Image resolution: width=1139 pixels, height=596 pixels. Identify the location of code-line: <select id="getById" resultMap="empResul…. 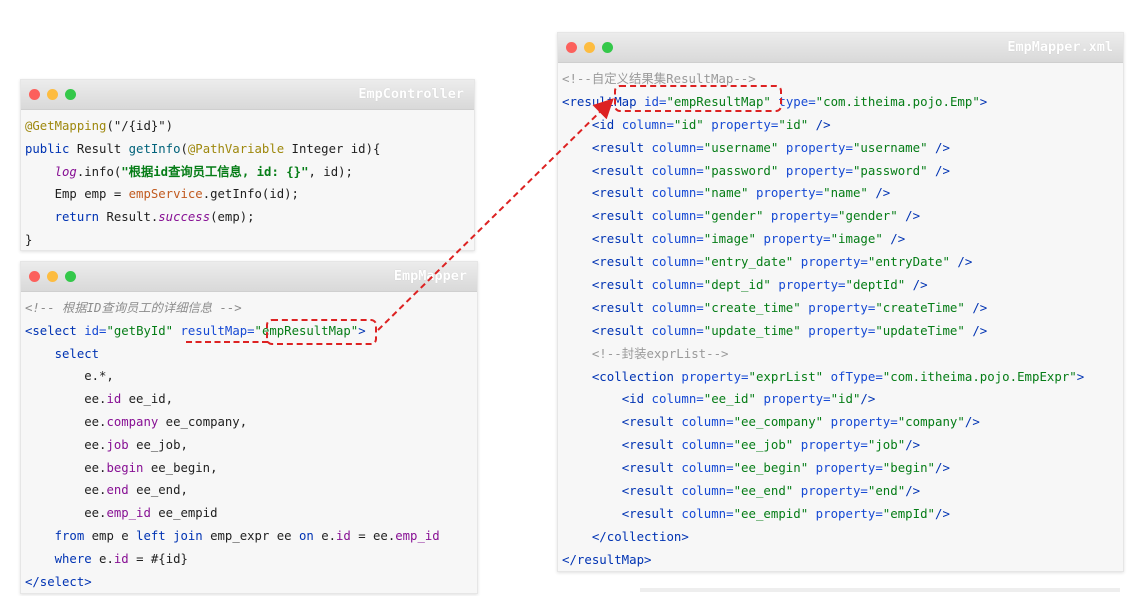
(249, 331).